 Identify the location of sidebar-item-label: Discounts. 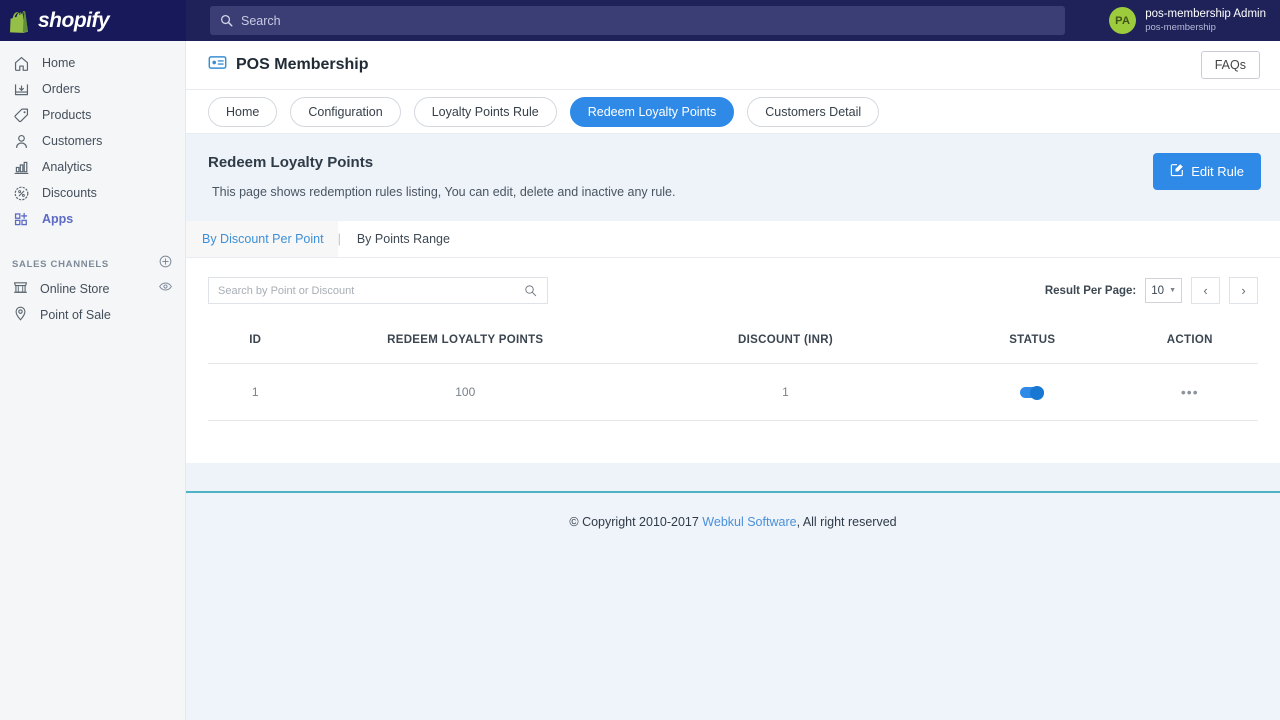
(69, 193).